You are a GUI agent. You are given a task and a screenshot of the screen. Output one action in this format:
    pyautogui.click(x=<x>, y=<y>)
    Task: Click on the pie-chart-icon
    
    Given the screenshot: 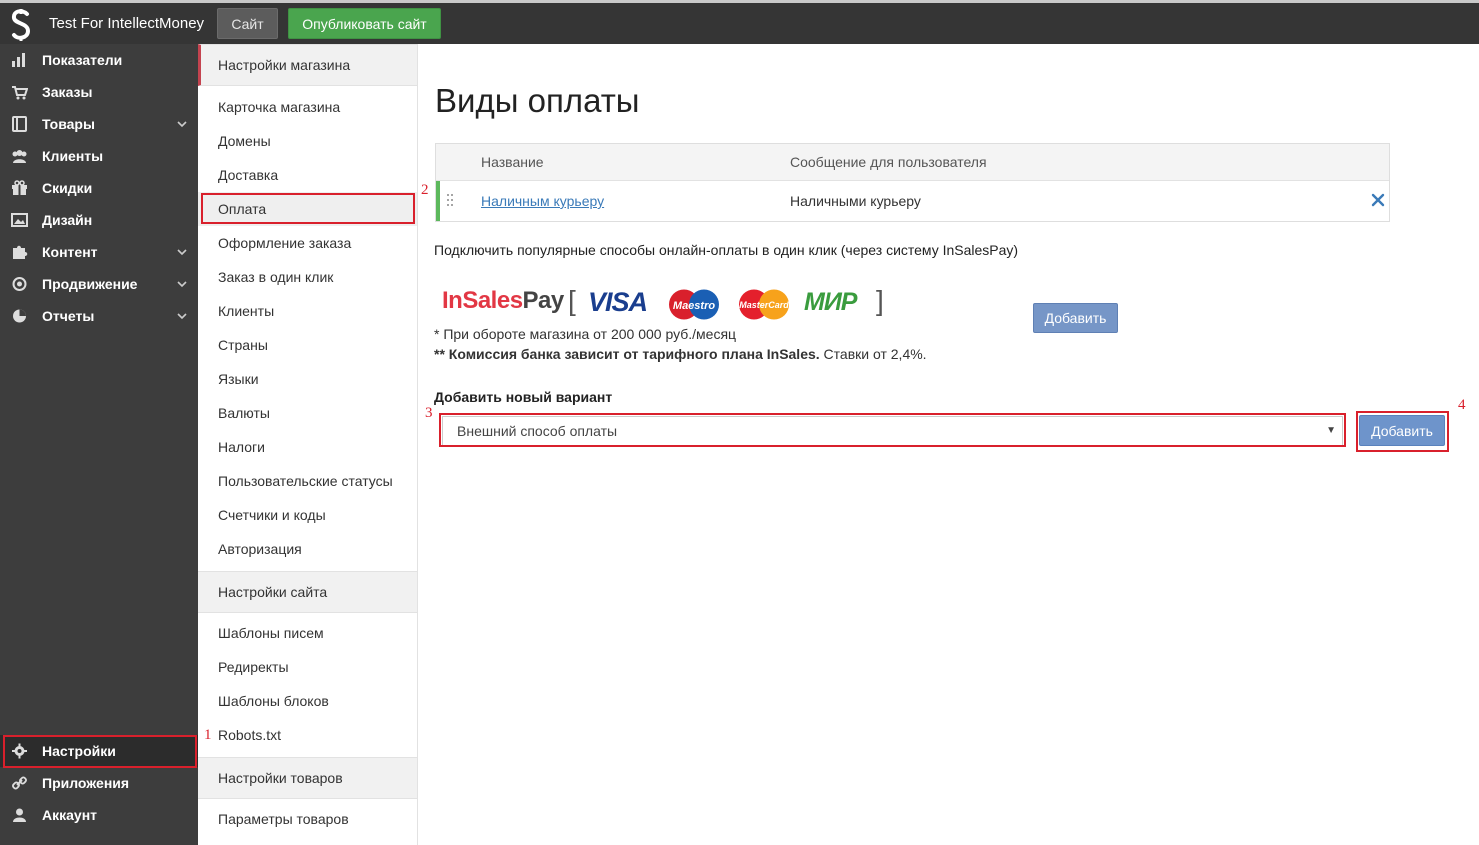 What is the action you would take?
    pyautogui.click(x=19, y=316)
    